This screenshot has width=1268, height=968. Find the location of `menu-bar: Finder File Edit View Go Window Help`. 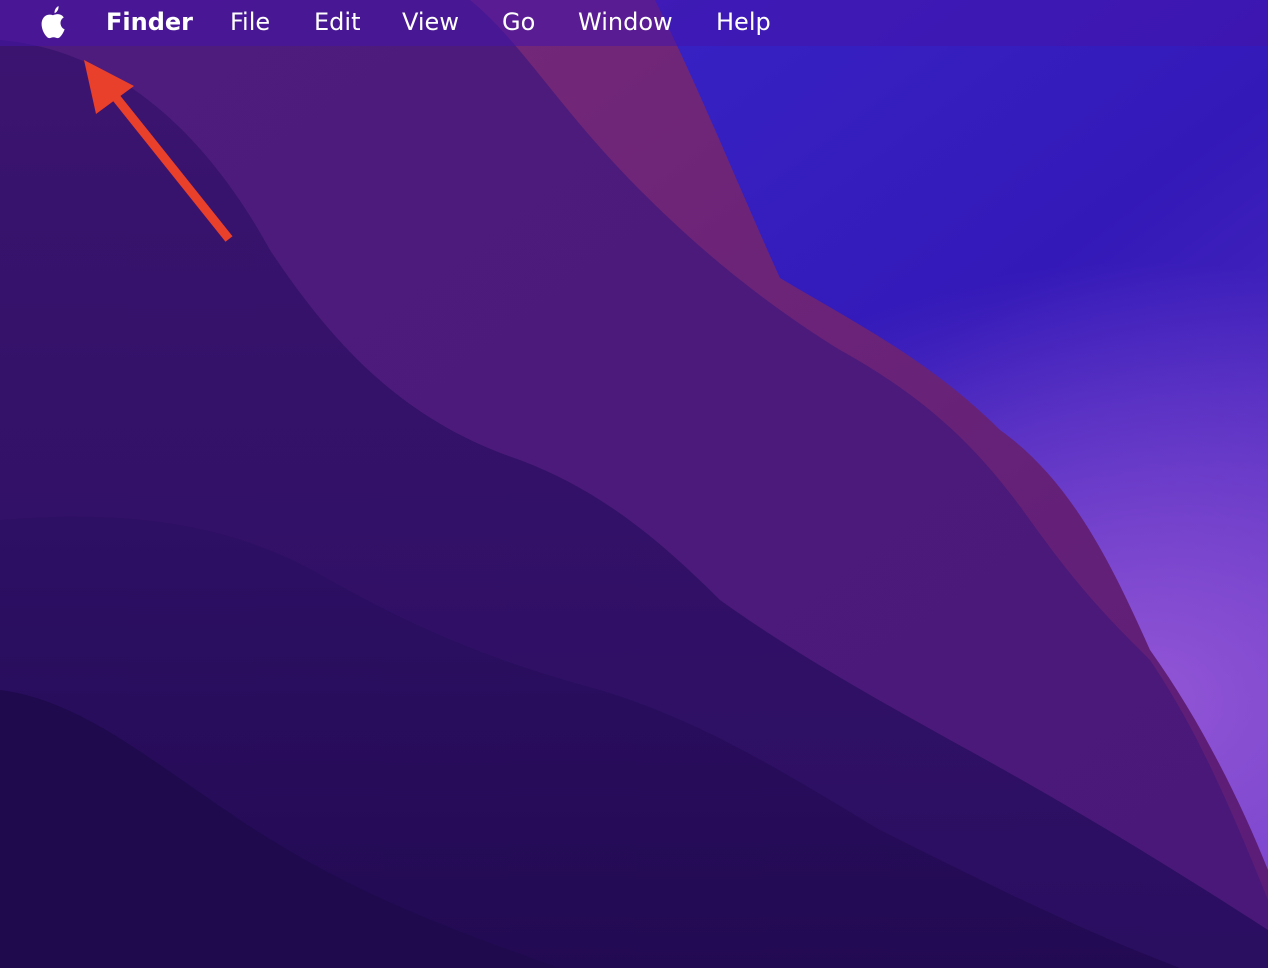

menu-bar: Finder File Edit View Go Window Help is located at coordinates (634, 23).